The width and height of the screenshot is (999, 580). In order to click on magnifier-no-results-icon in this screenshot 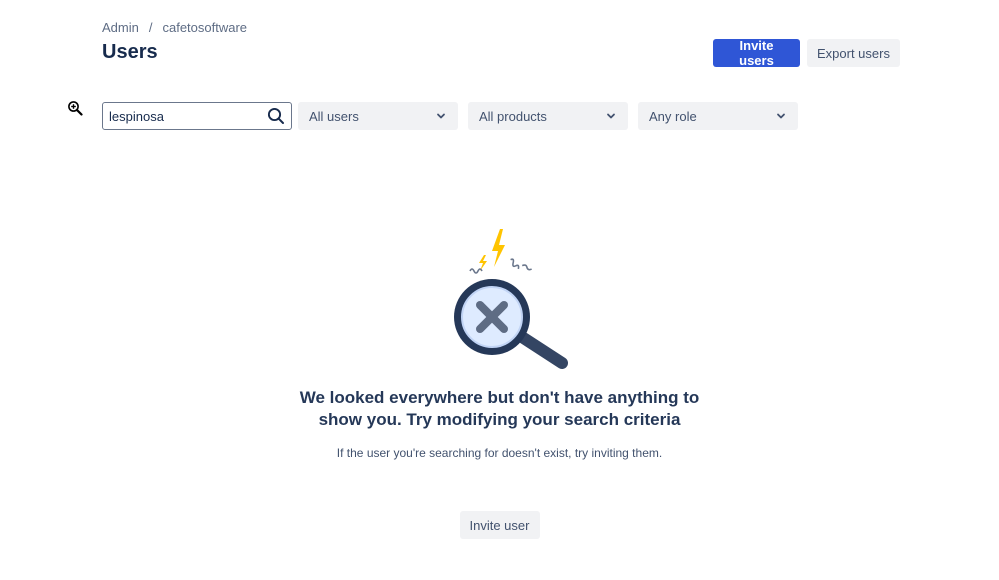, I will do `click(510, 299)`.